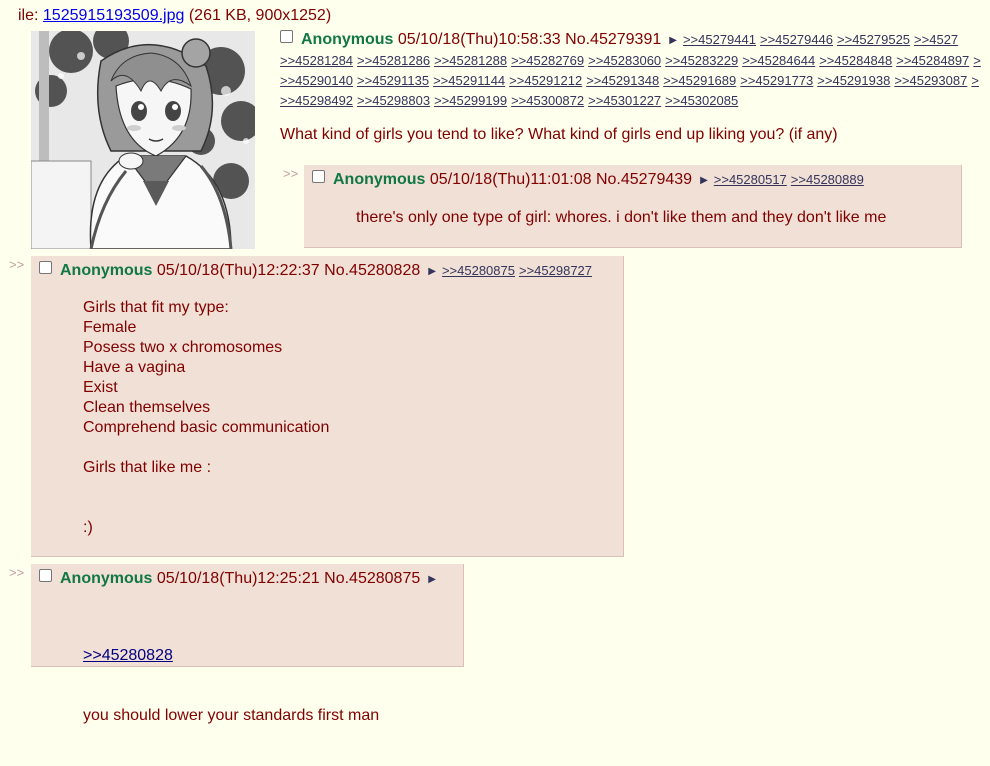  What do you see at coordinates (206, 427) in the screenshot?
I see `message-line: Comprehend basic communication` at bounding box center [206, 427].